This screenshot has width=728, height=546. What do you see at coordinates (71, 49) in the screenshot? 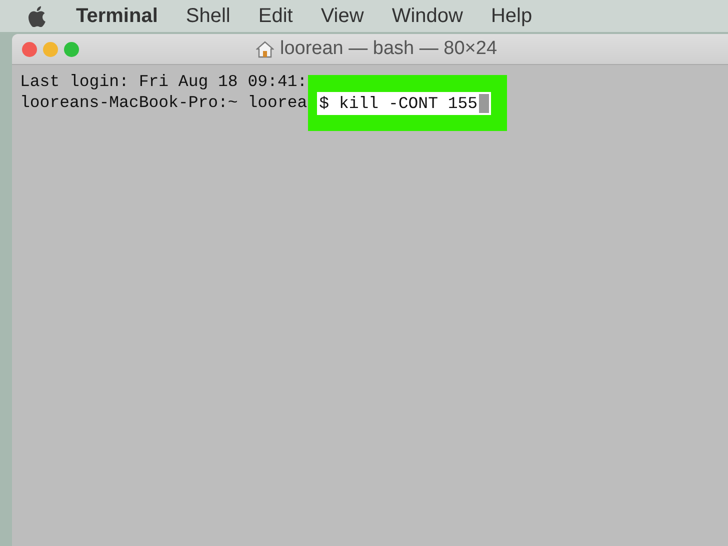
I see `zoom-button` at bounding box center [71, 49].